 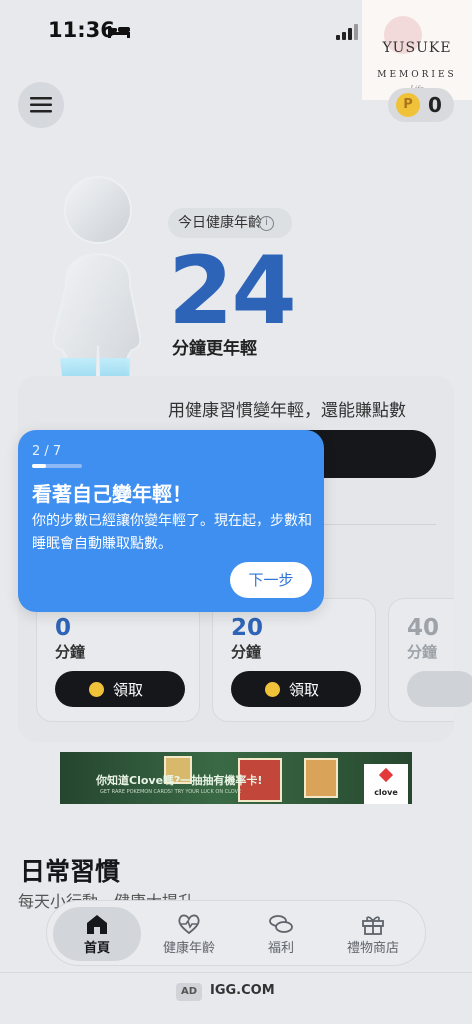 What do you see at coordinates (386, 792) in the screenshot?
I see `ad-logo-text: clove` at bounding box center [386, 792].